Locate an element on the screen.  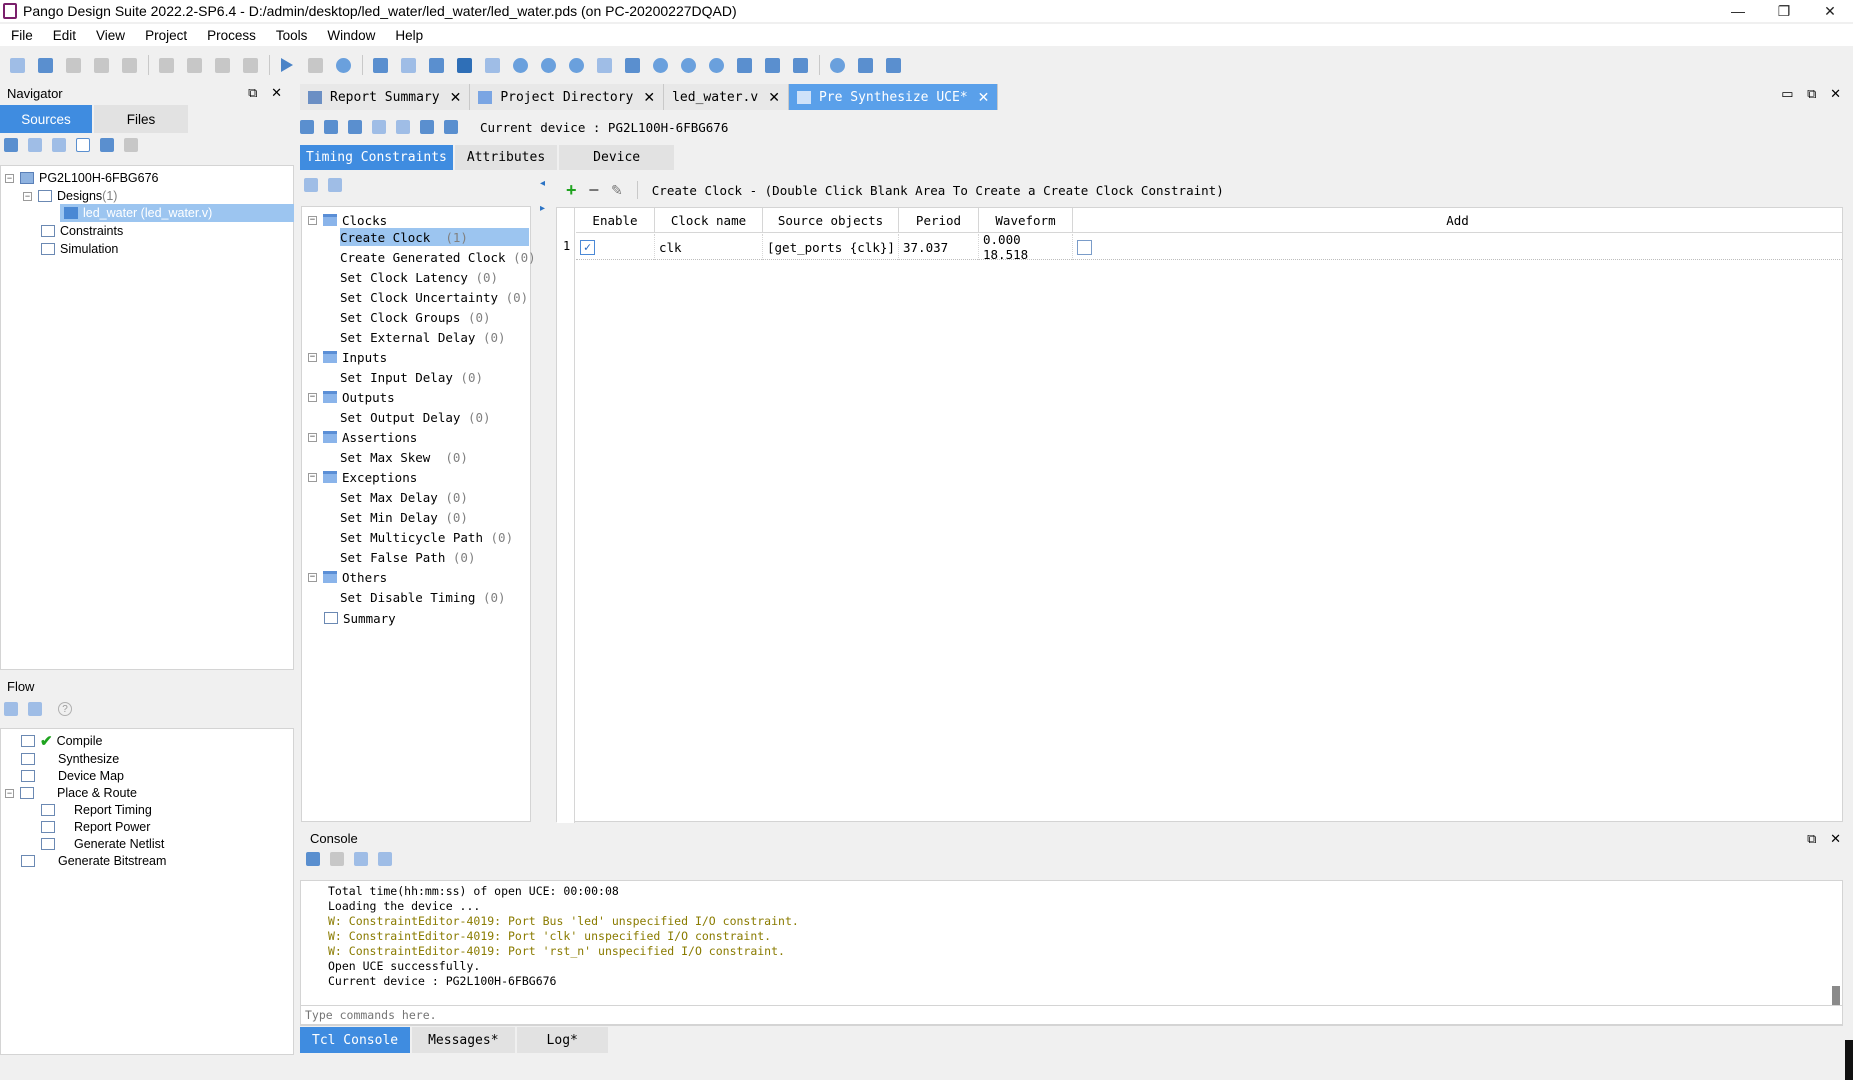
tab-tcl-console: Tcl Console is located at coordinates (355, 1040).